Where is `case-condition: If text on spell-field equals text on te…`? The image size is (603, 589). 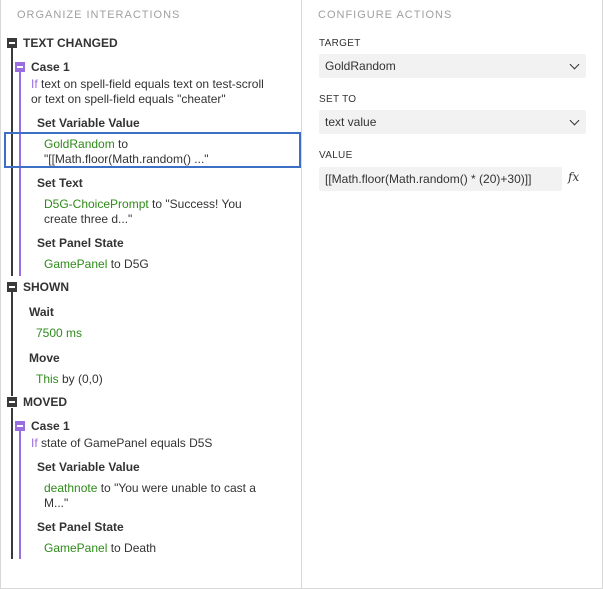 case-condition: If text on spell-field equals text on te… is located at coordinates (163, 92).